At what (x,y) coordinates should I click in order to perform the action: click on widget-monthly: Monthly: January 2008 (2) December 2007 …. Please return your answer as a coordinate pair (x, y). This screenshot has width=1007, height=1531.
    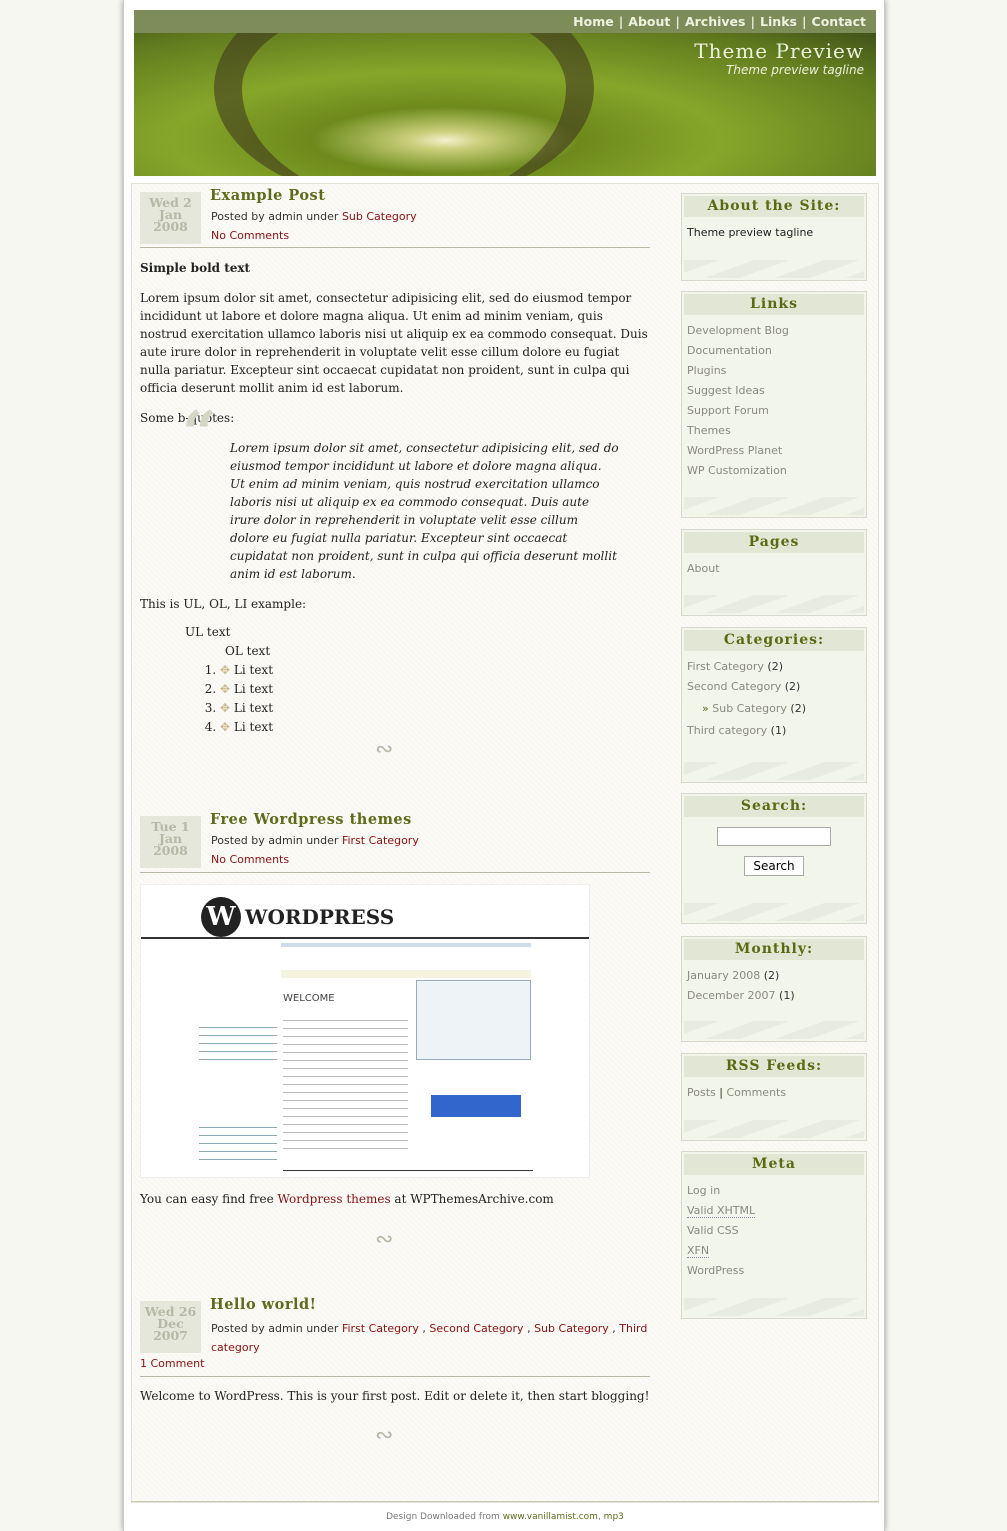
    Looking at the image, I should click on (774, 989).